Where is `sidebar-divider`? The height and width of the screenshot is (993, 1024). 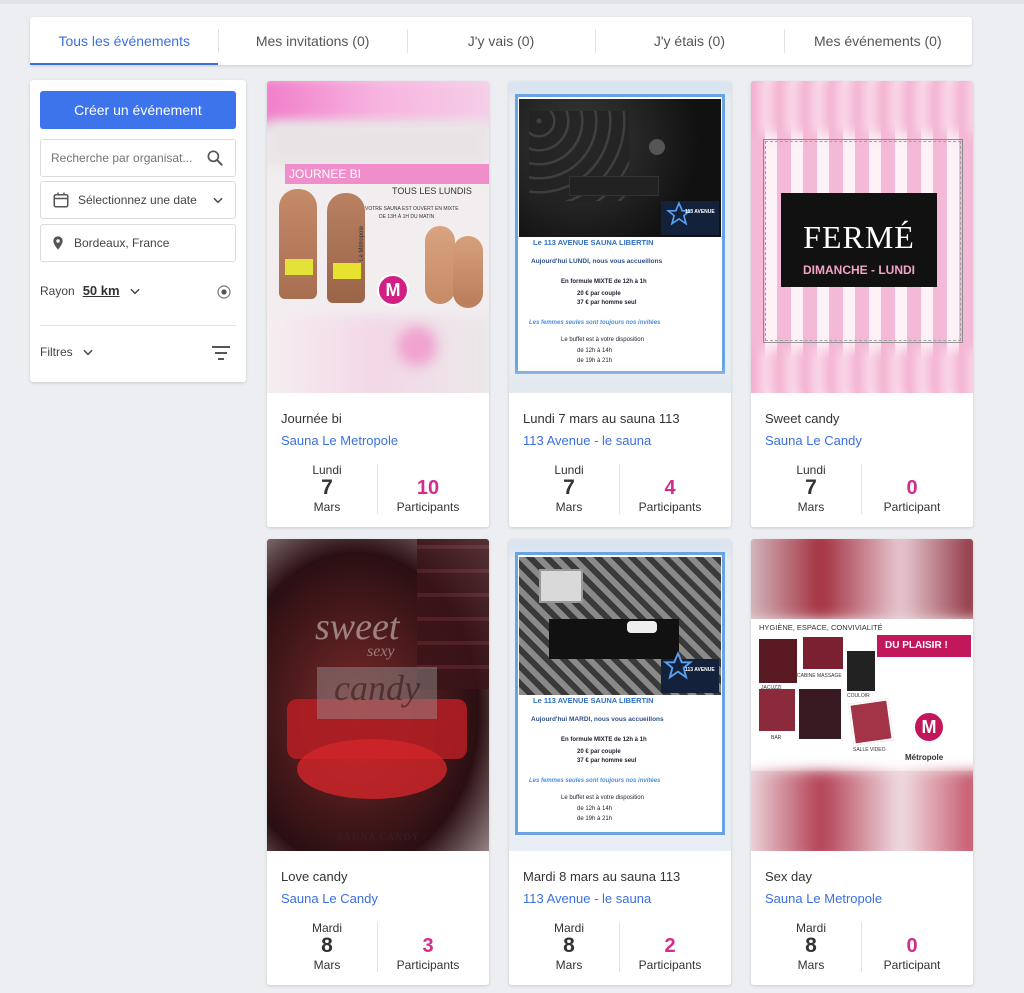
sidebar-divider is located at coordinates (138, 325).